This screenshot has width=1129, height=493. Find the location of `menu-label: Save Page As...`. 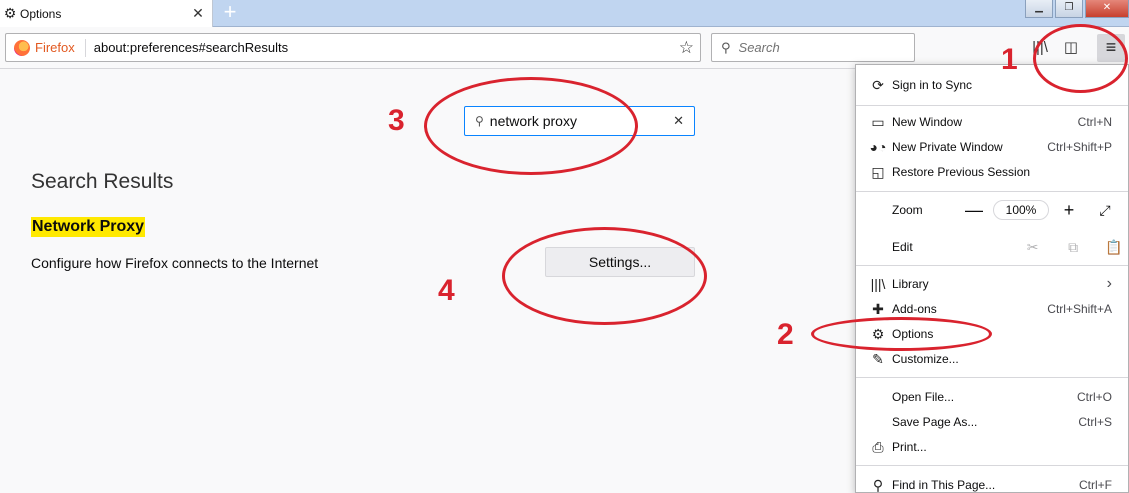

menu-label: Save Page As... is located at coordinates (935, 422).